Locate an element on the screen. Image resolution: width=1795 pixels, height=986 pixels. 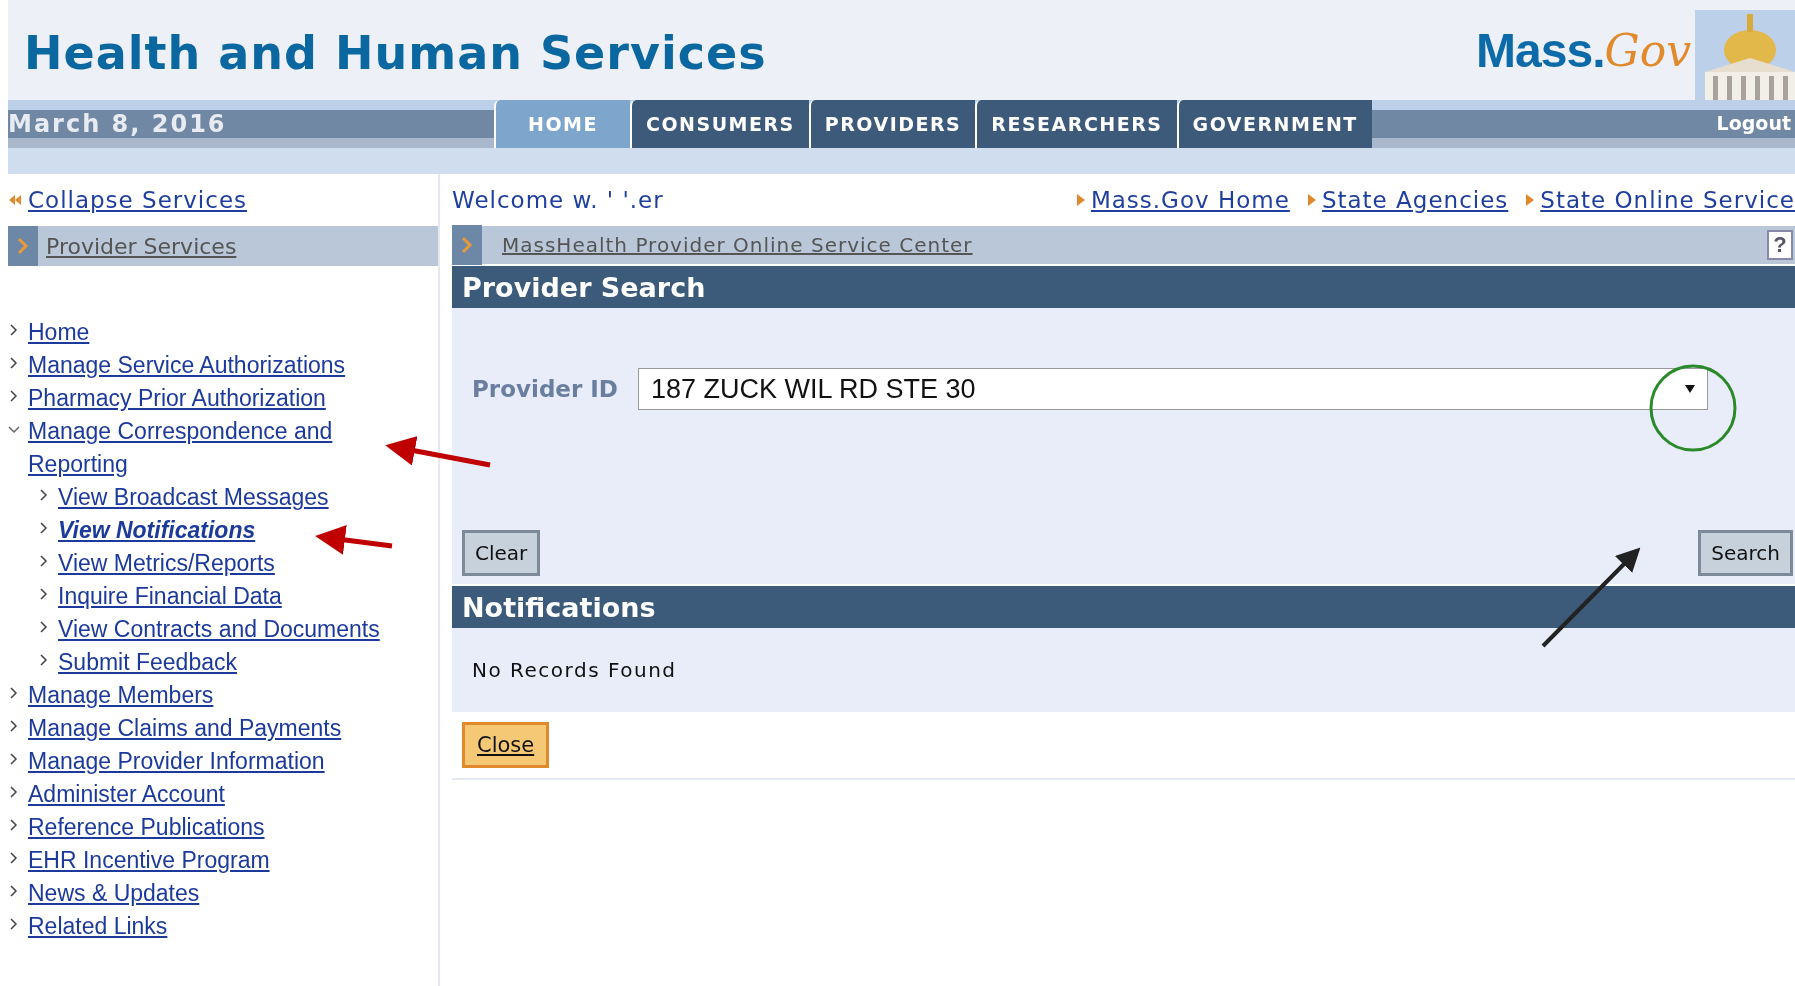
site-logo: Mass.Gov is located at coordinates (1635, 50).